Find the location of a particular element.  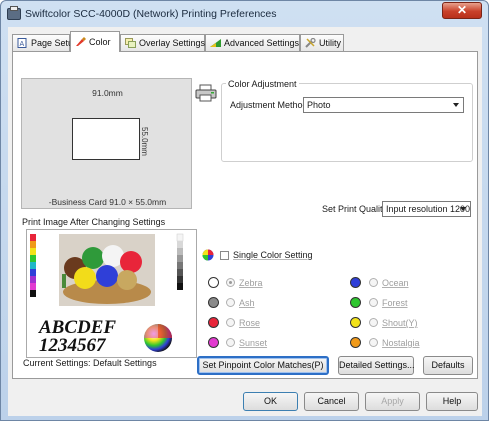

set-pinpoint-color-button: Set Pinpoint Color Matches(P) is located at coordinates (263, 365).